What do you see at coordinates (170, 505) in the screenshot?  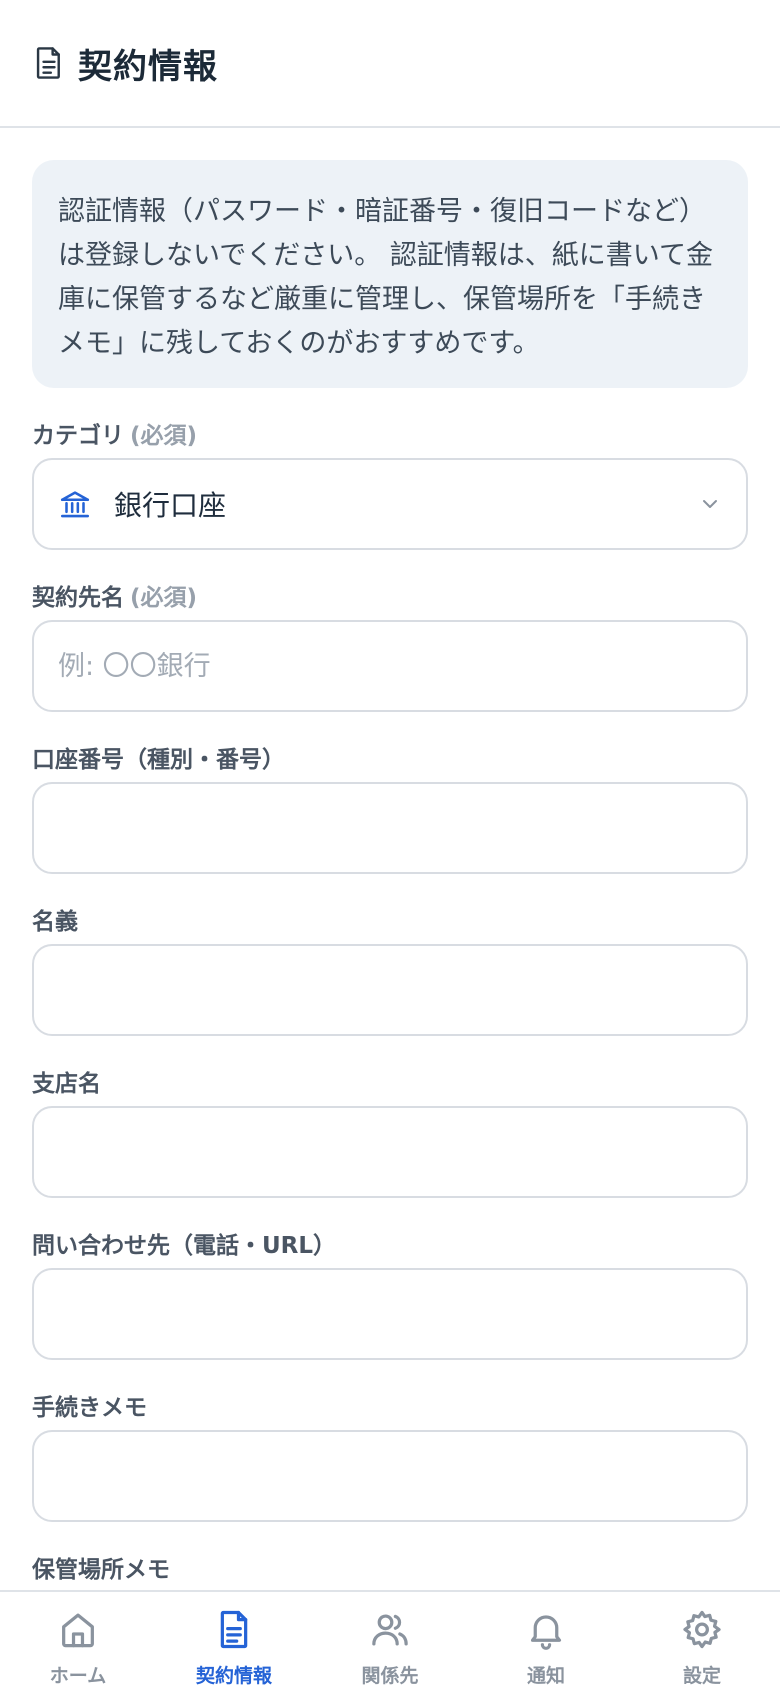 I see `category-value: 銀行口座` at bounding box center [170, 505].